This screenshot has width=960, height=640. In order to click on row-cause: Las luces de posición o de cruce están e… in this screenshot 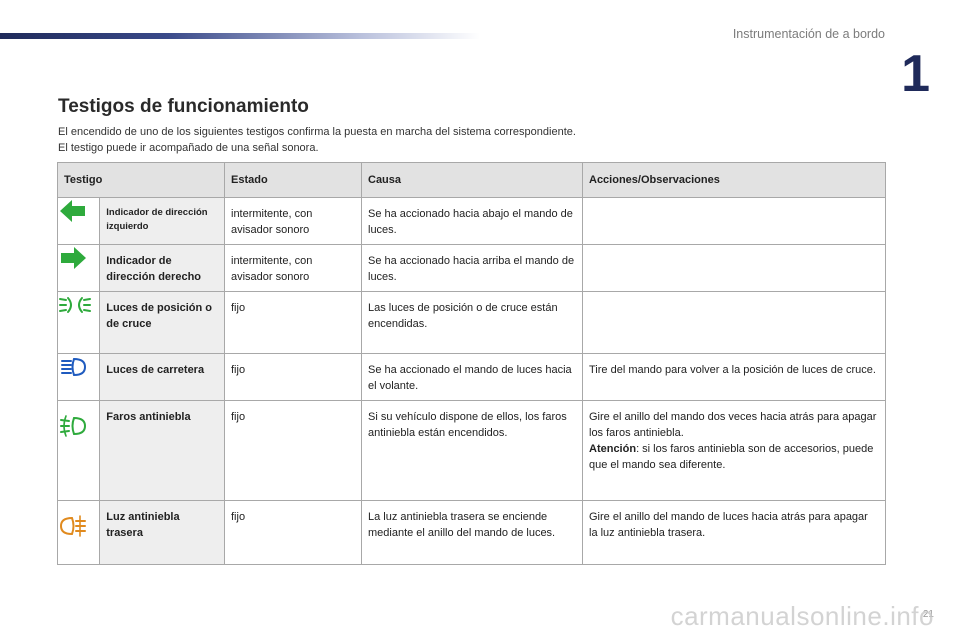, I will do `click(472, 322)`.